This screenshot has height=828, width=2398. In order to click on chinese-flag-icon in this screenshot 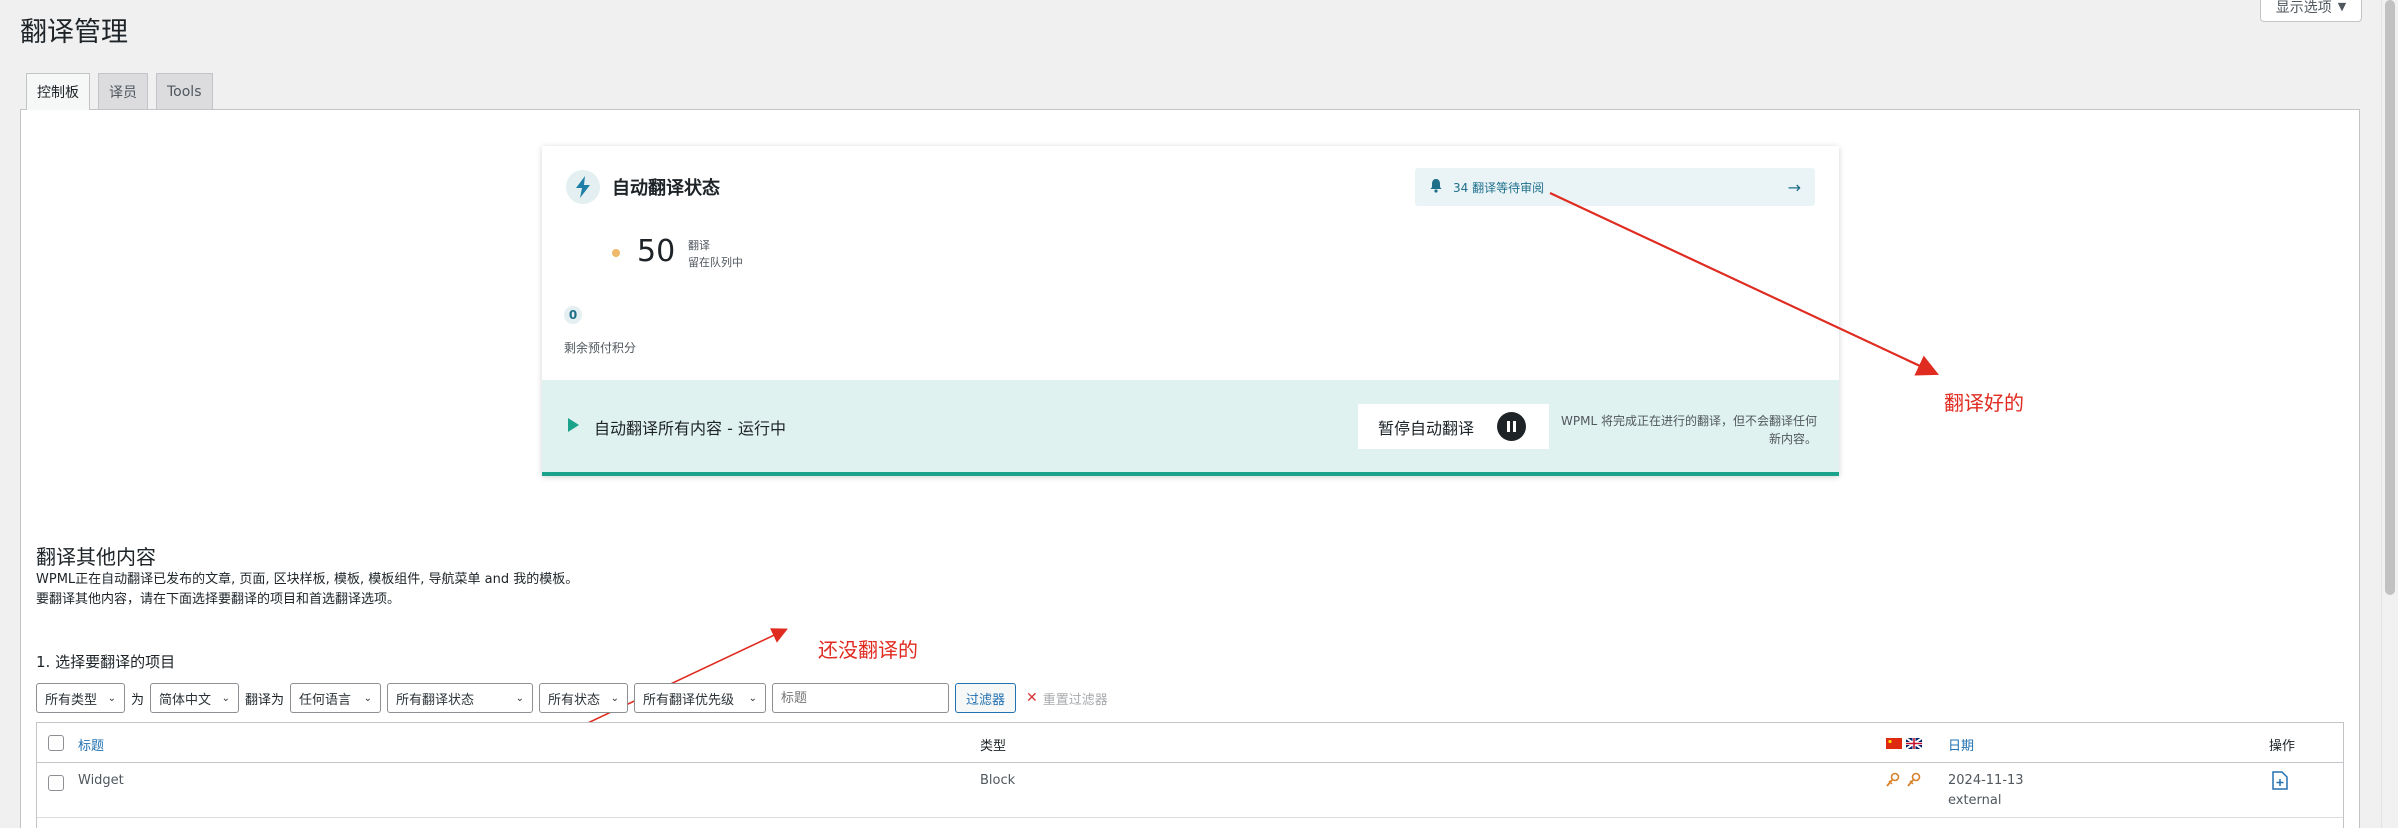, I will do `click(1894, 743)`.